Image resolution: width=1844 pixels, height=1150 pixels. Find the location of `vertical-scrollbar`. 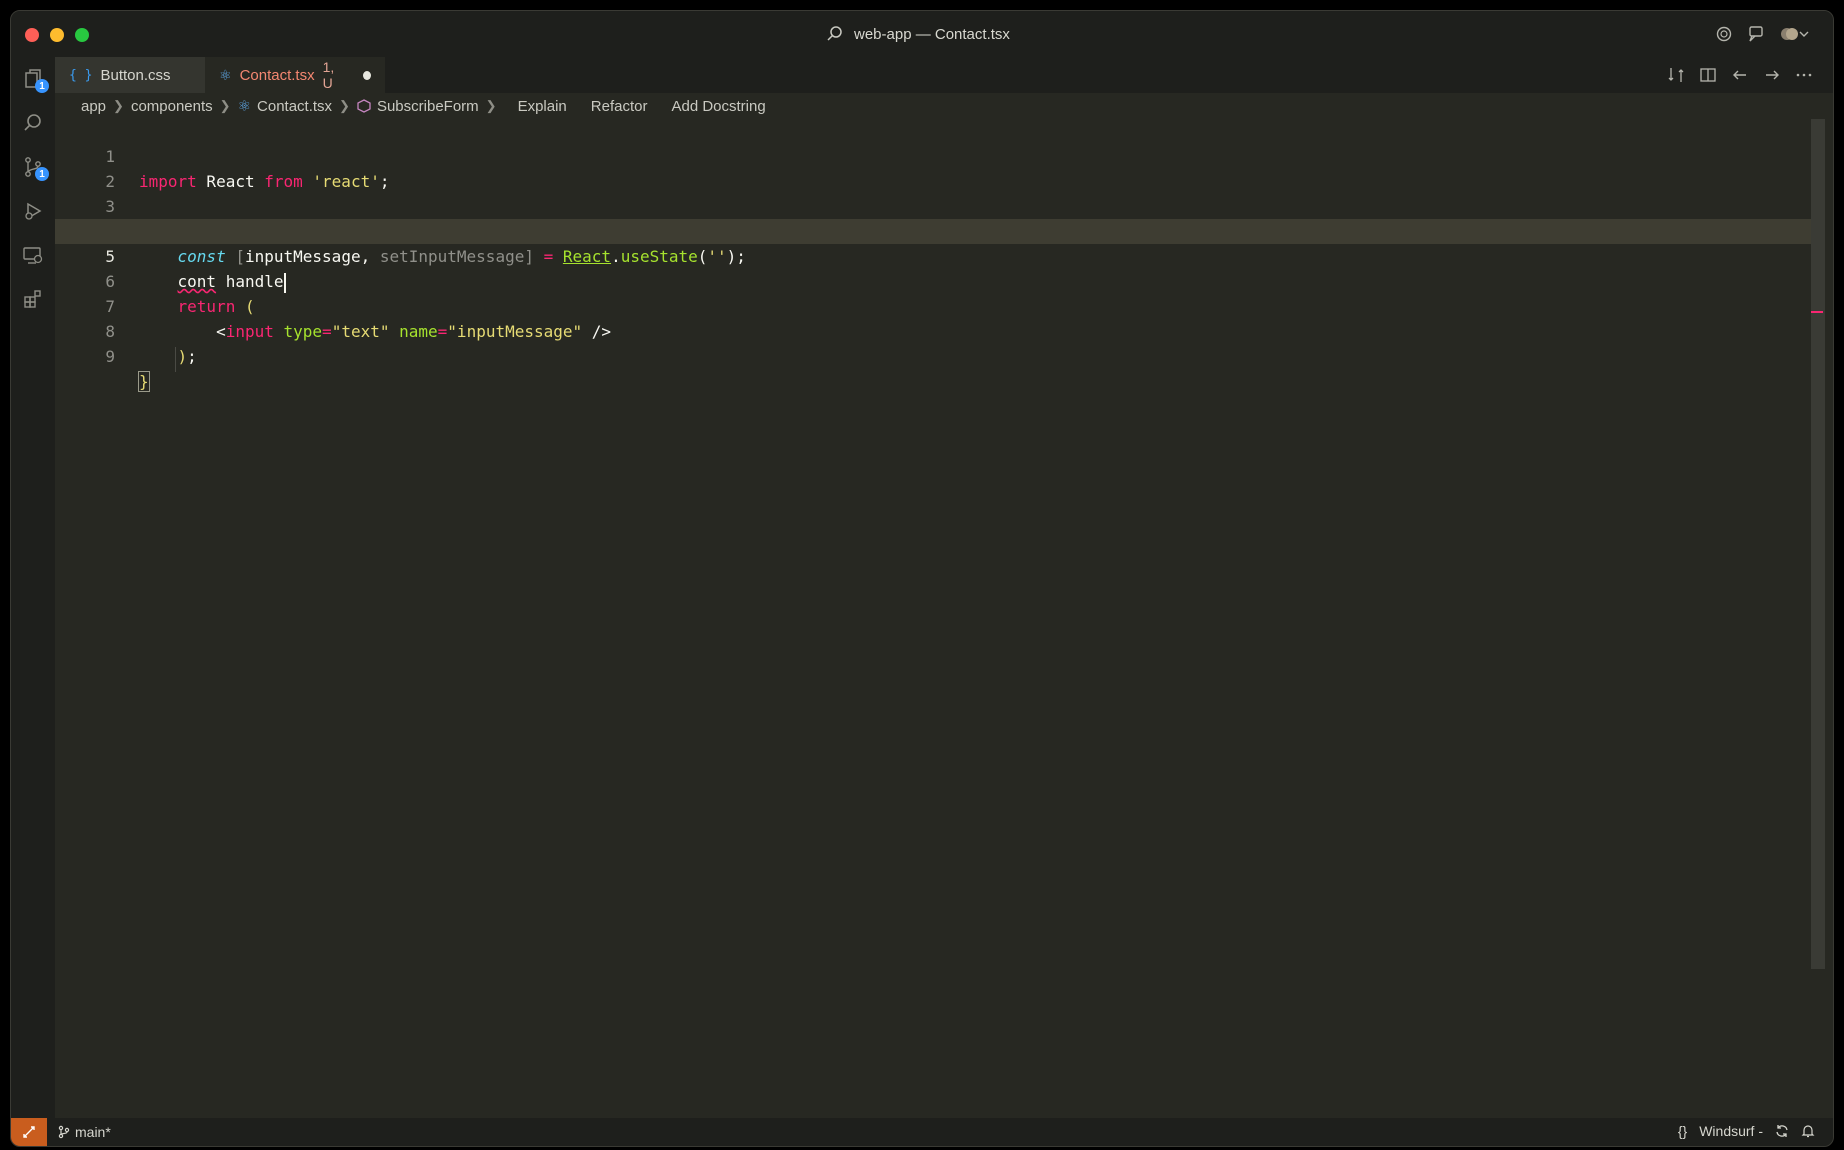

vertical-scrollbar is located at coordinates (1818, 544).